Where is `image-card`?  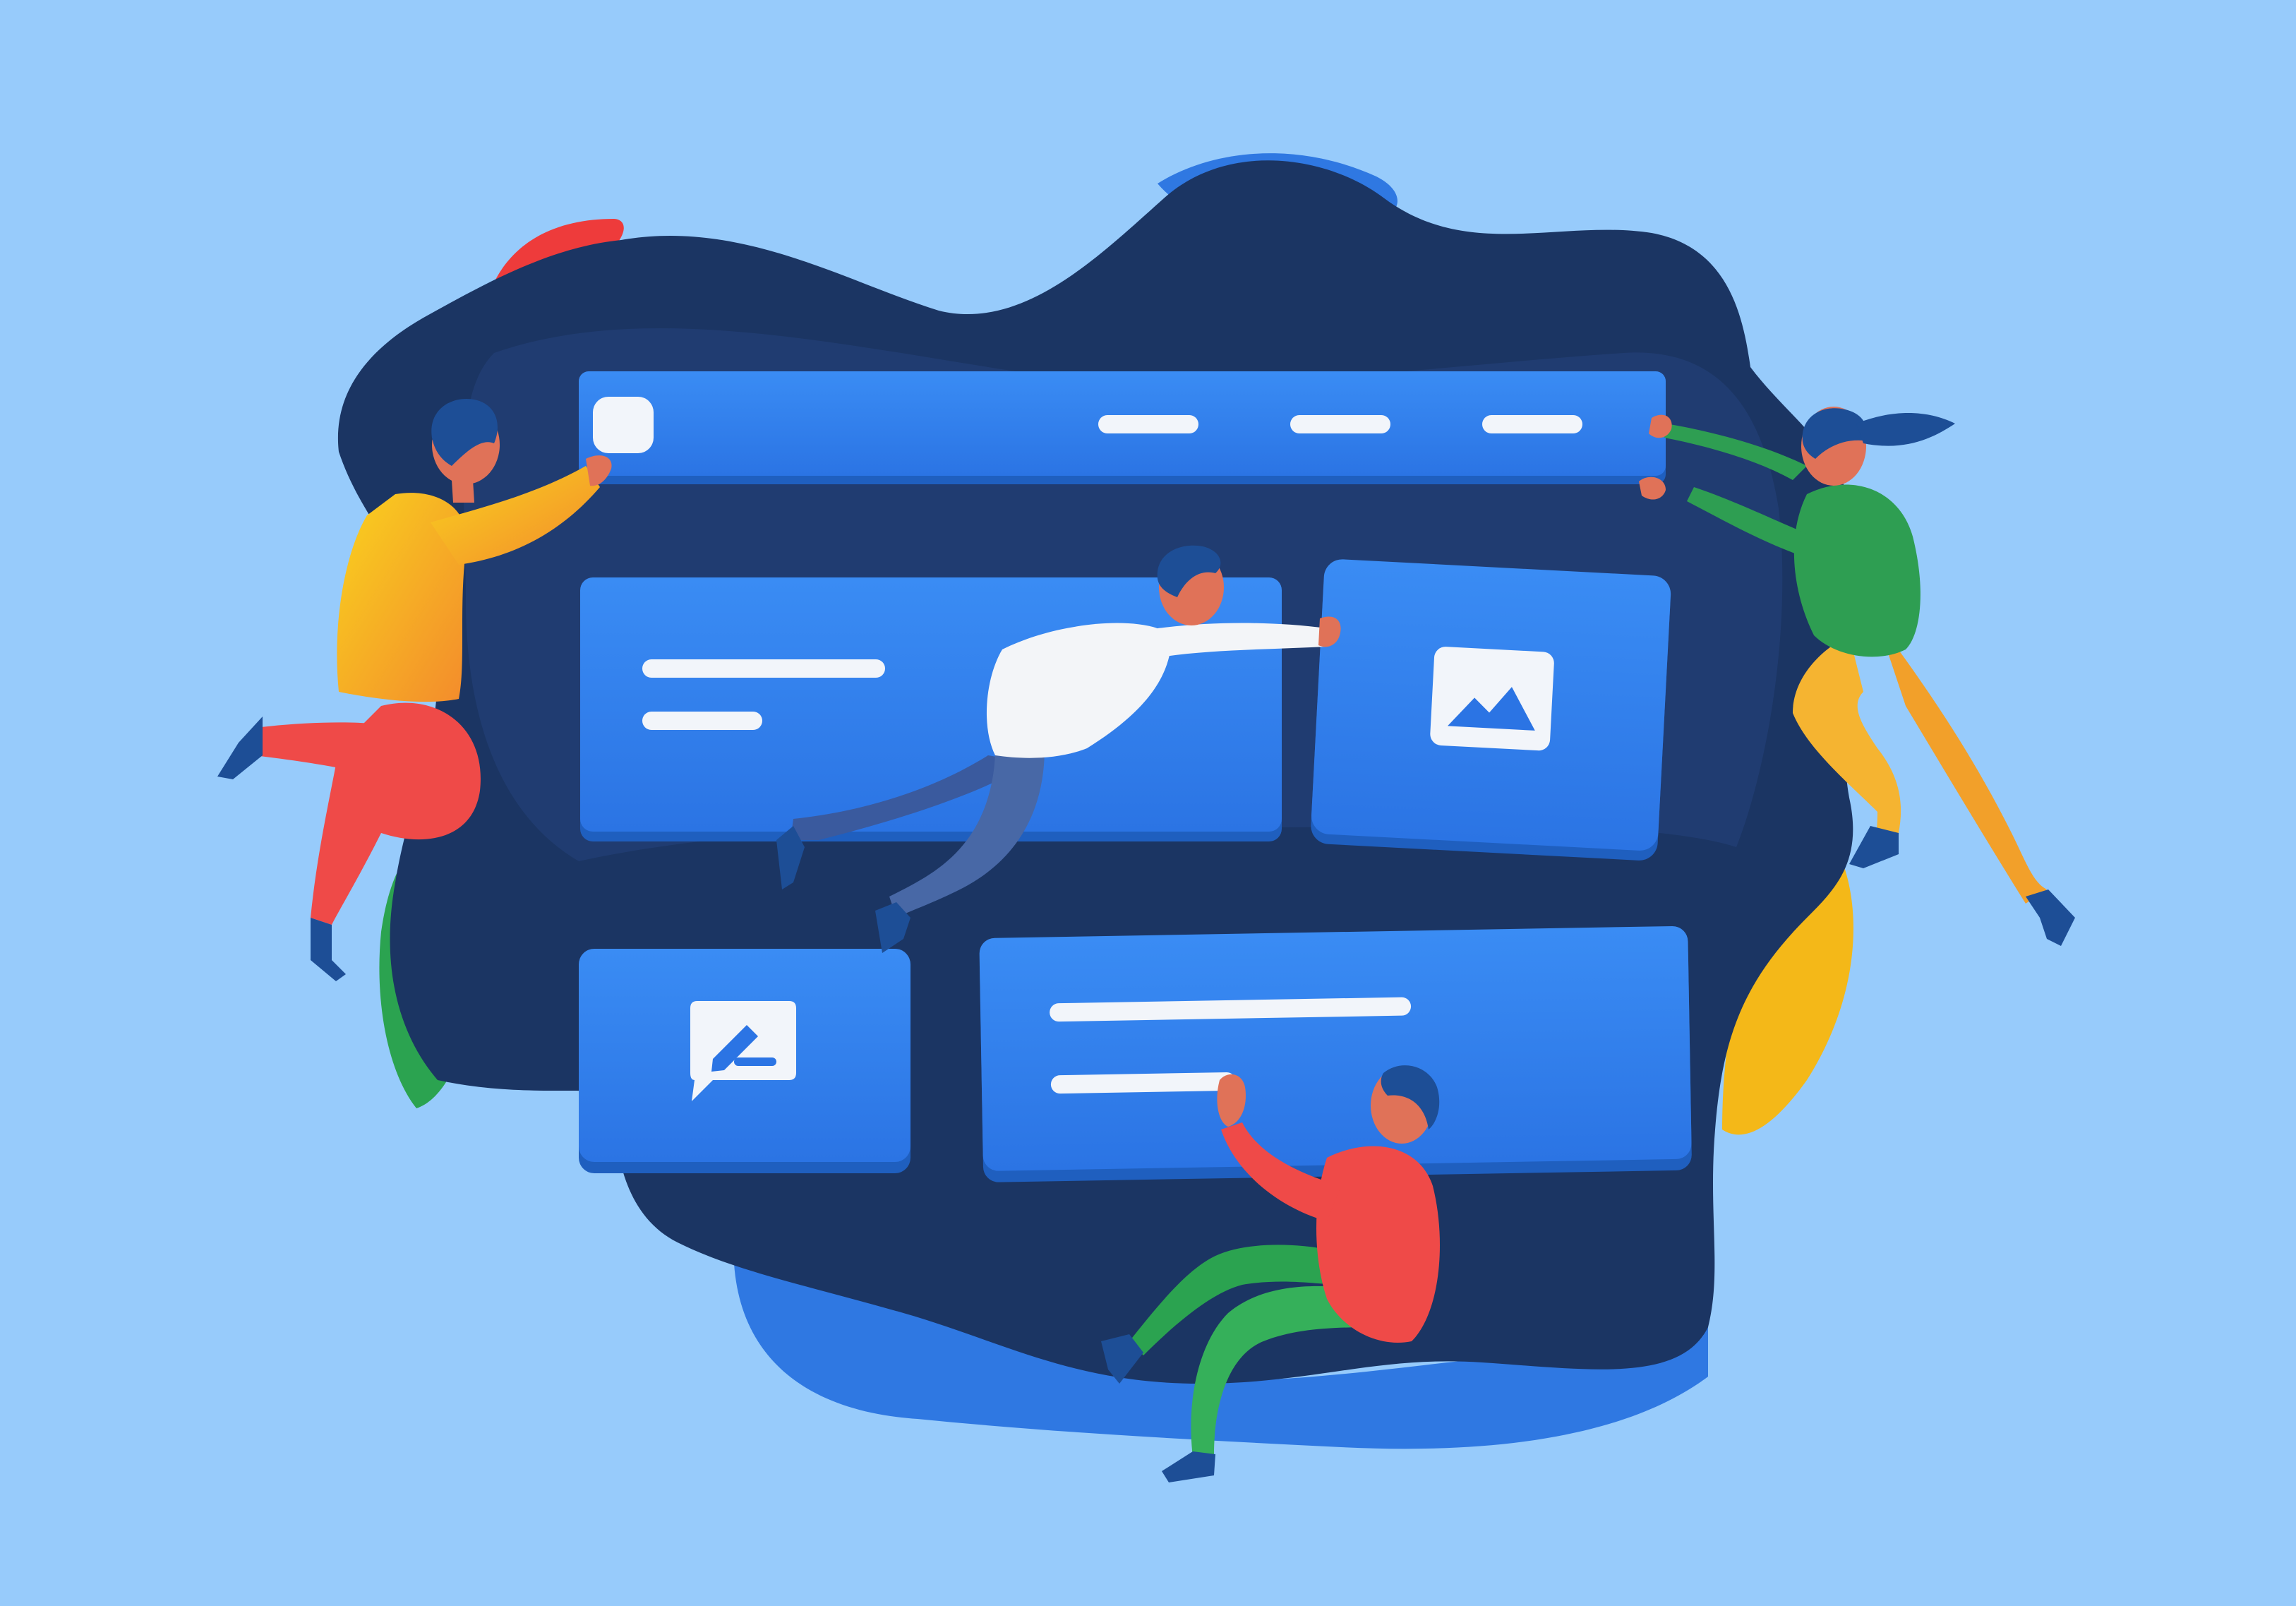
image-card is located at coordinates (1491, 710).